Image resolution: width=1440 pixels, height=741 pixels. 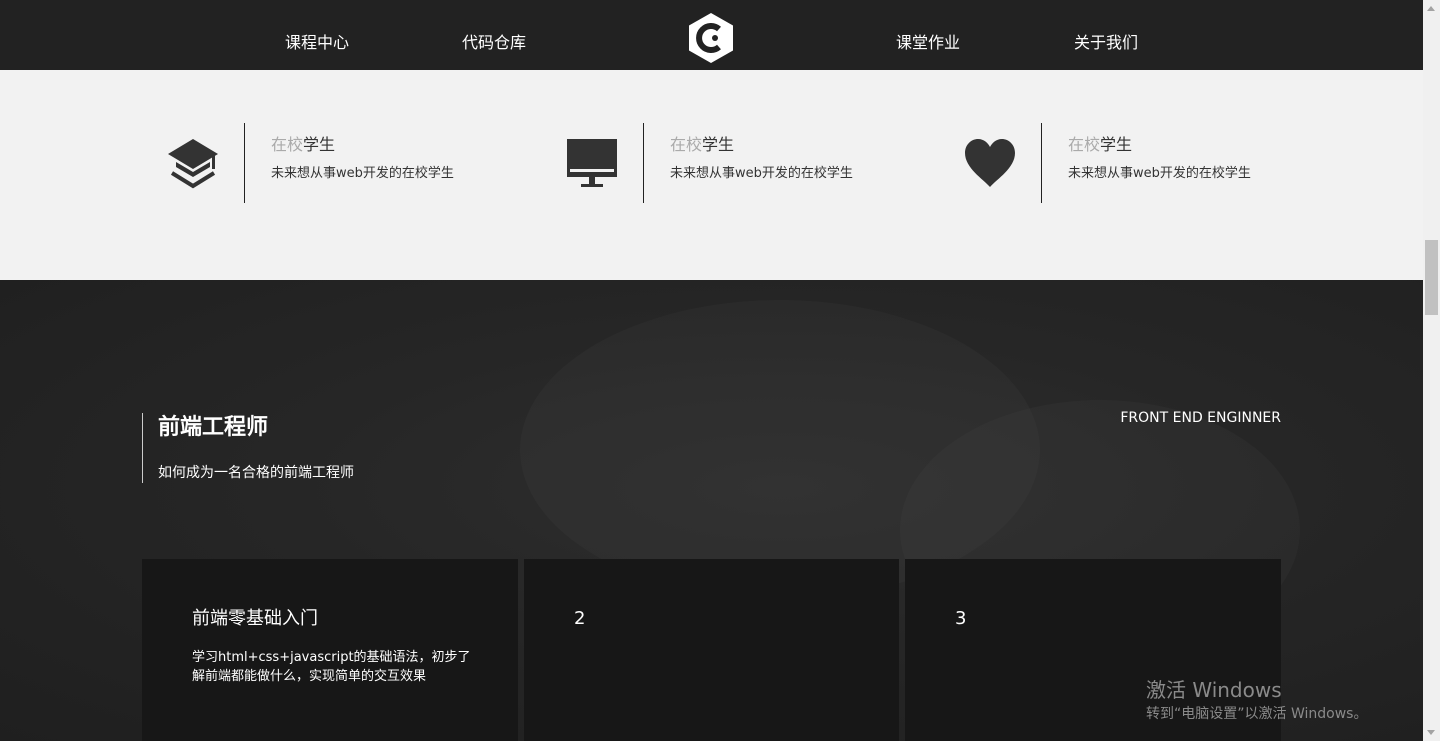 What do you see at coordinates (248, 448) in the screenshot?
I see `section-heading: 前端工程师 如何成为一名合格的前端工程师` at bounding box center [248, 448].